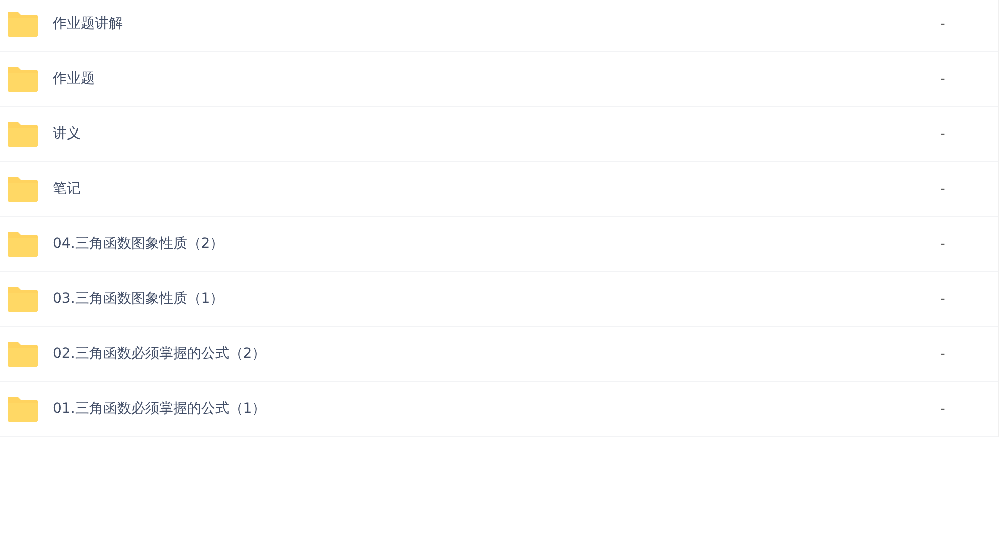 The height and width of the screenshot is (545, 1000). What do you see at coordinates (493, 79) in the screenshot?
I see `folder-name: 作业题` at bounding box center [493, 79].